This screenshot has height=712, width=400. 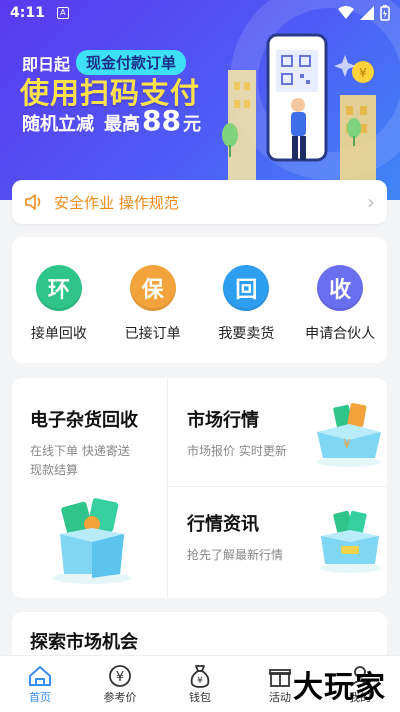 I want to click on banner-sub-a: 随机立减, so click(x=58, y=124).